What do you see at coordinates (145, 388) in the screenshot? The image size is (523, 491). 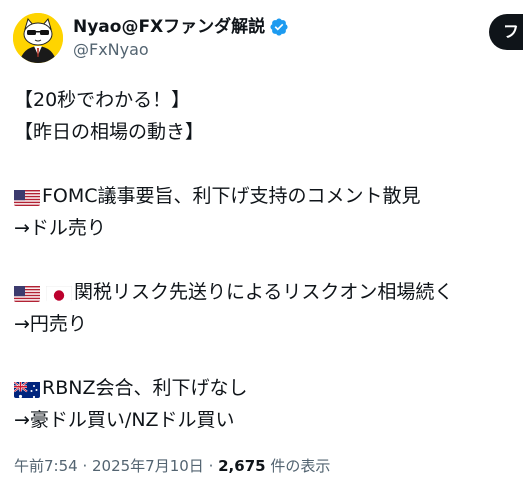 I see `tweet-line-text: RBNZ会合、利下げなし` at bounding box center [145, 388].